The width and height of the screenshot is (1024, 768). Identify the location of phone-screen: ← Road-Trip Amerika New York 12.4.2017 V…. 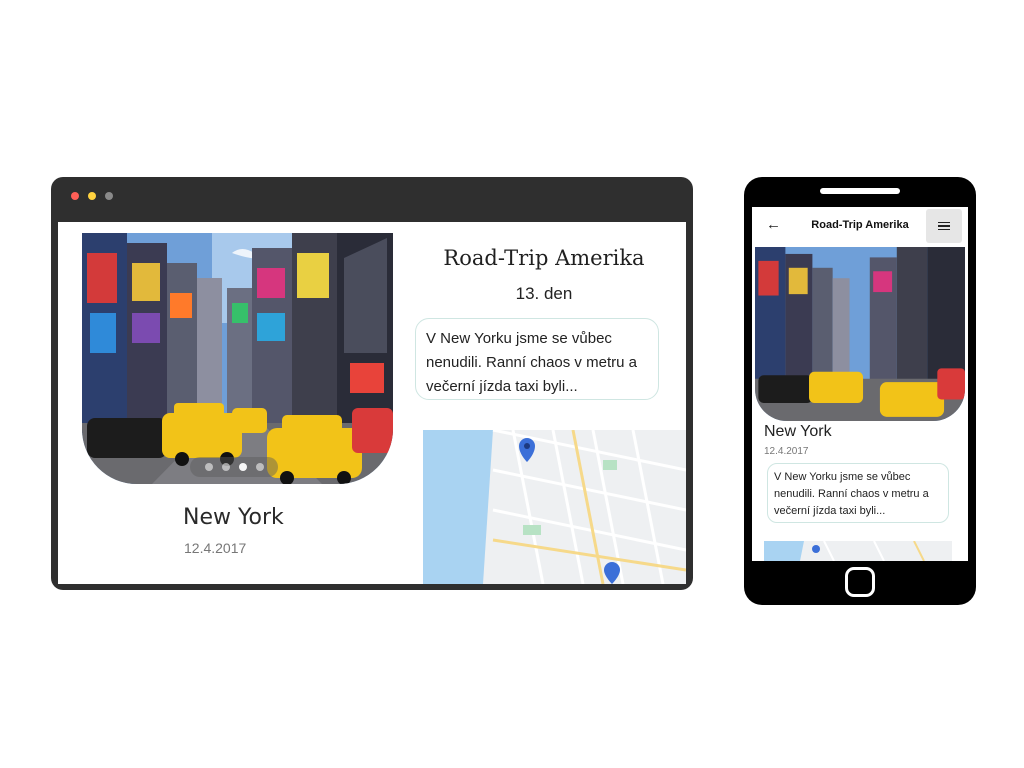
(860, 384).